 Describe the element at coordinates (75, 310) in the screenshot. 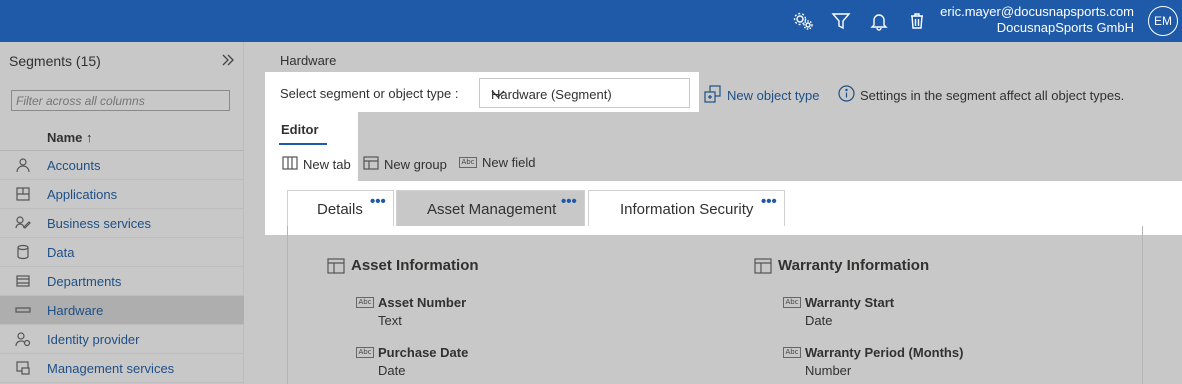

I see `sidebar-item-label: Hardware` at that location.